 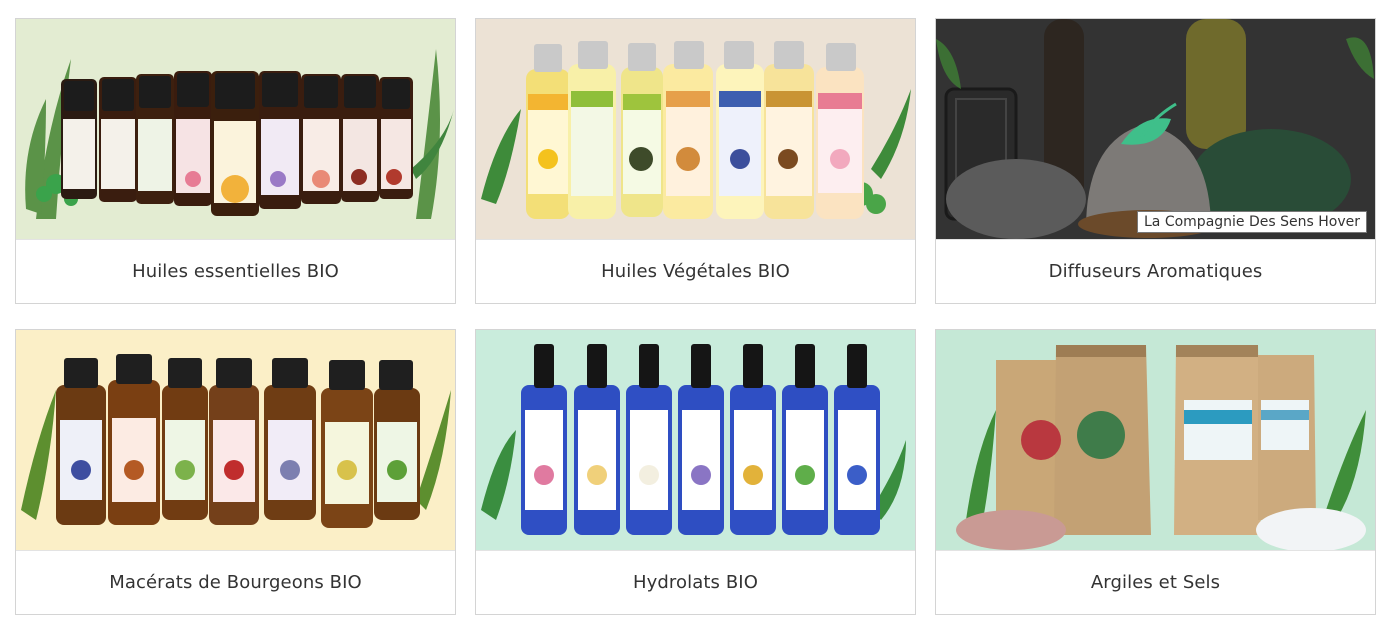 I want to click on category-card-huiles-essentielles: Huiles essentielles BIO, so click(x=235, y=161).